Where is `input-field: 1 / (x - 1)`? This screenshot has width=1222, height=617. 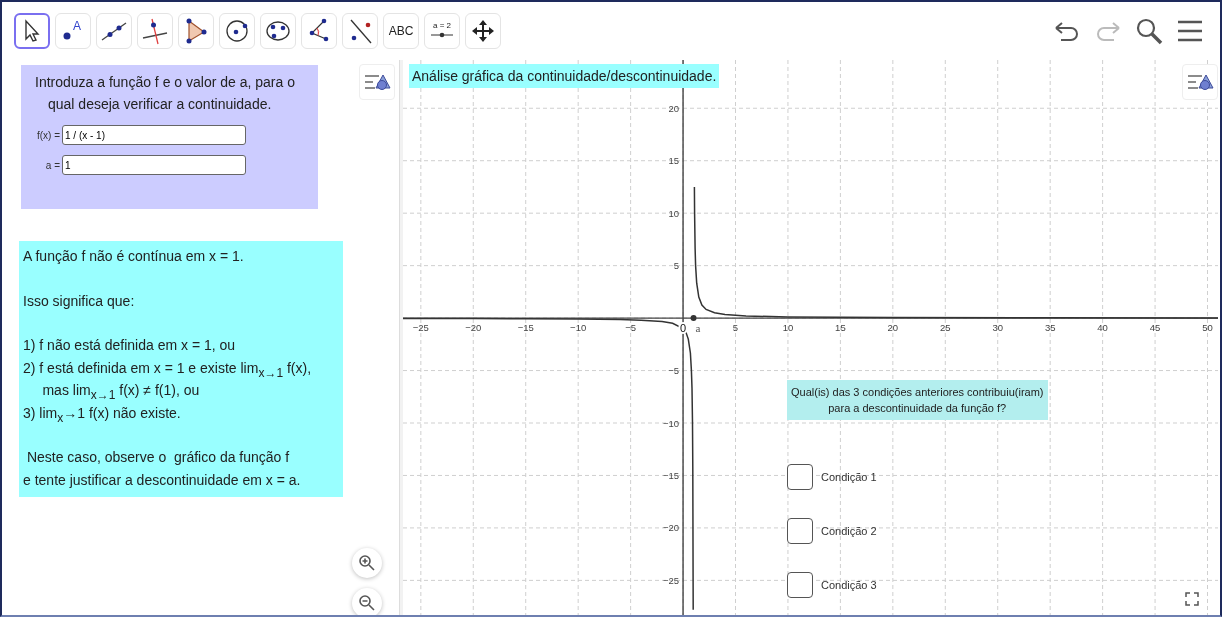
input-field: 1 / (x - 1) is located at coordinates (154, 135).